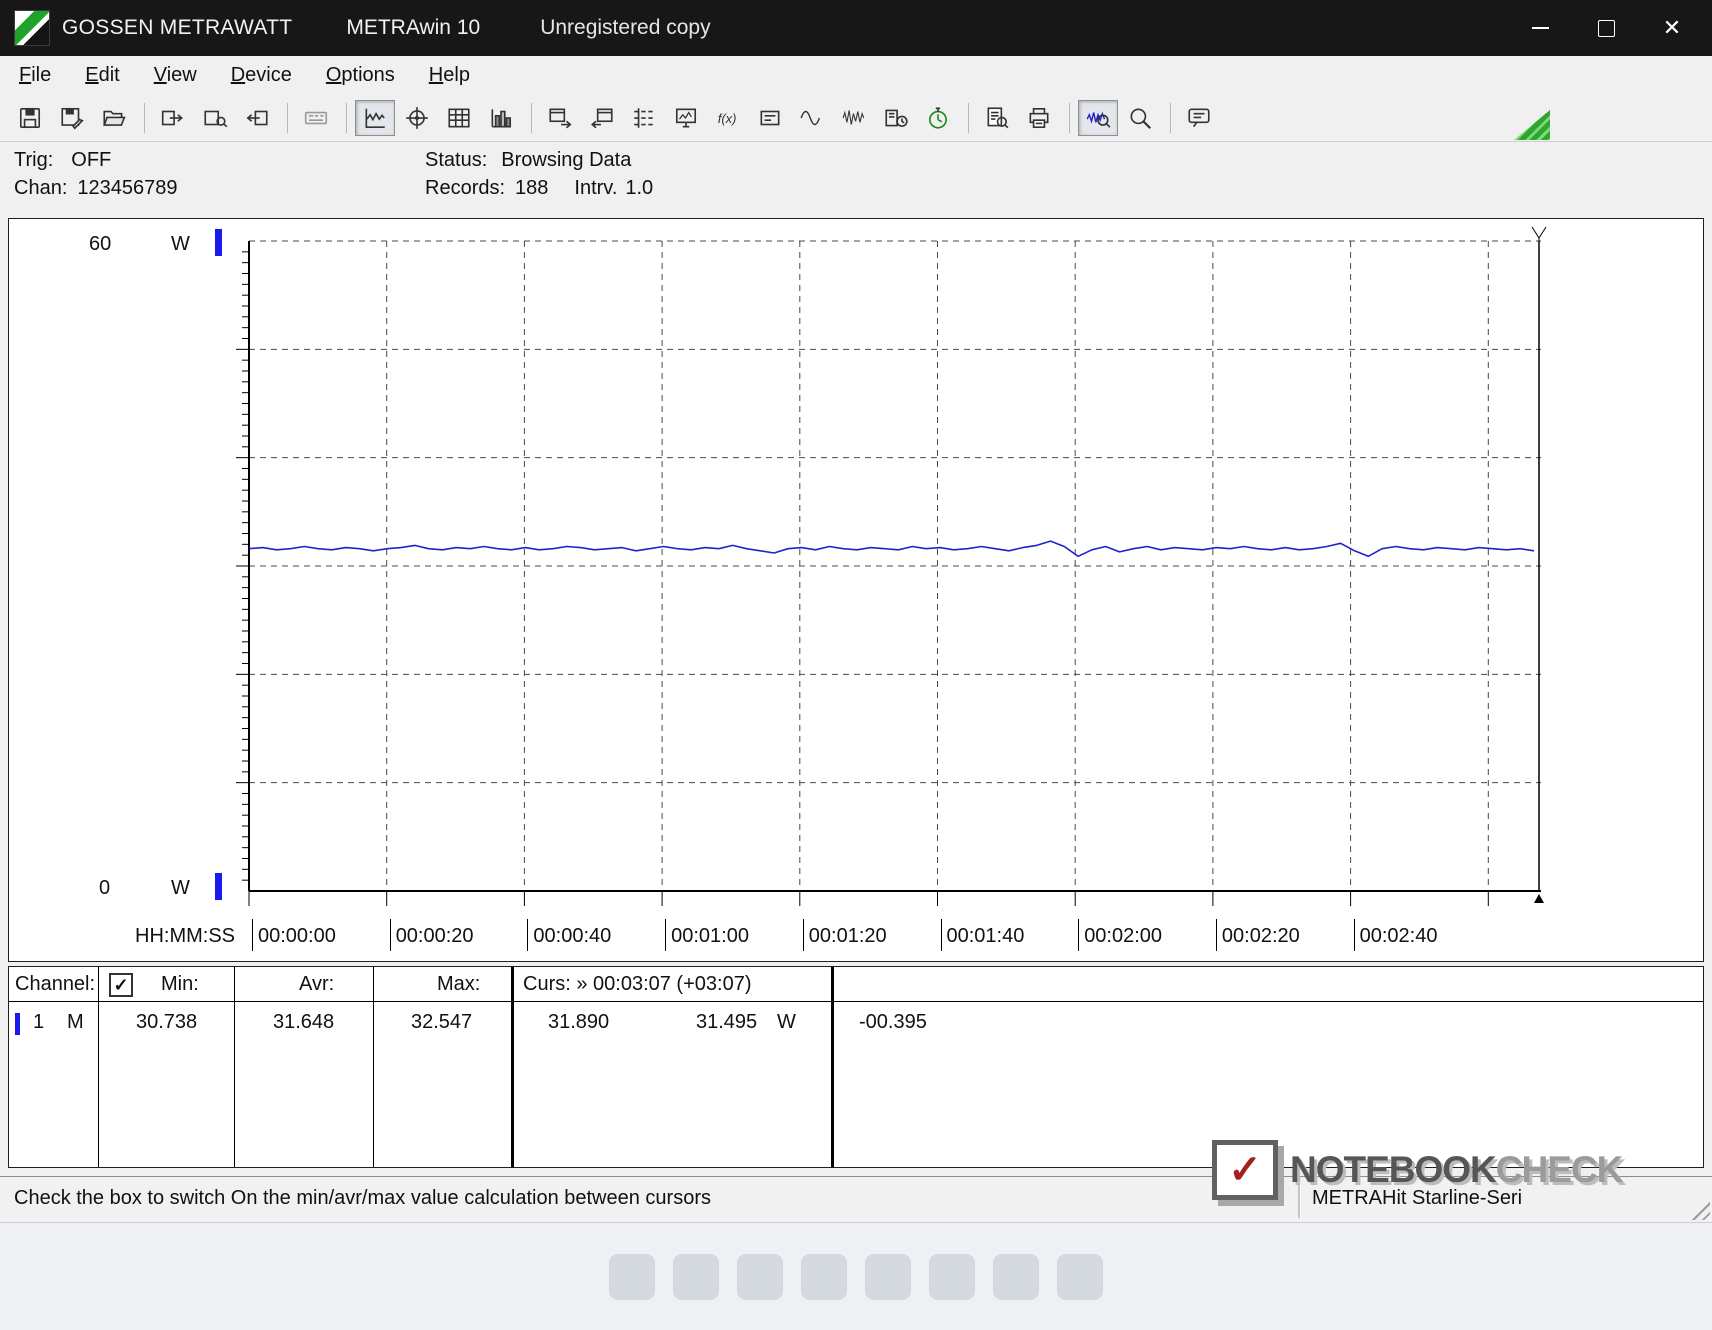 This screenshot has height=1330, width=1712. I want to click on header-min: Min:, so click(180, 984).